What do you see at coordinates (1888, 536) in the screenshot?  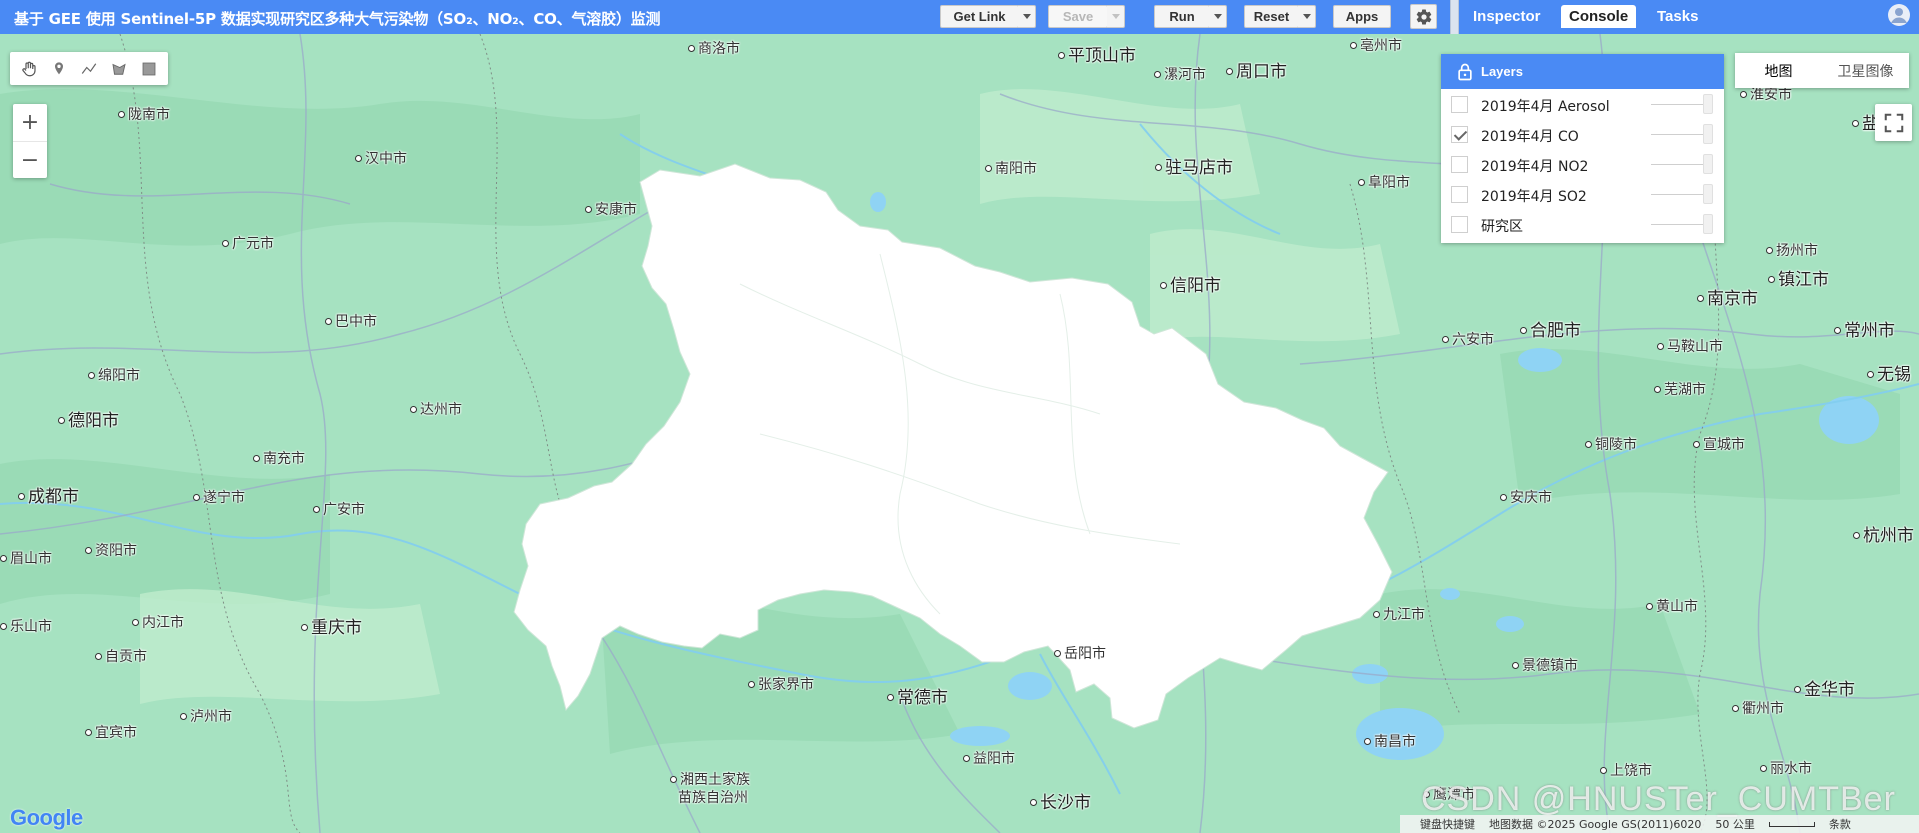 I see `city-name: 杭州市` at bounding box center [1888, 536].